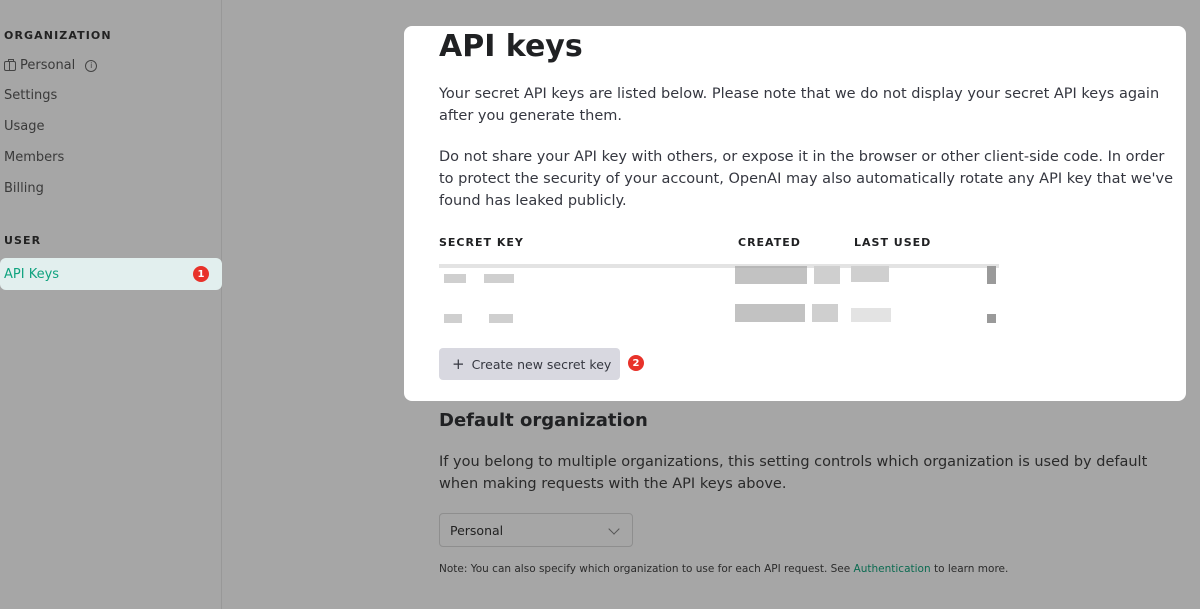 Image resolution: width=1200 pixels, height=609 pixels. Describe the element at coordinates (58, 35) in the screenshot. I see `organization-heading: ORGANIZATION` at that location.